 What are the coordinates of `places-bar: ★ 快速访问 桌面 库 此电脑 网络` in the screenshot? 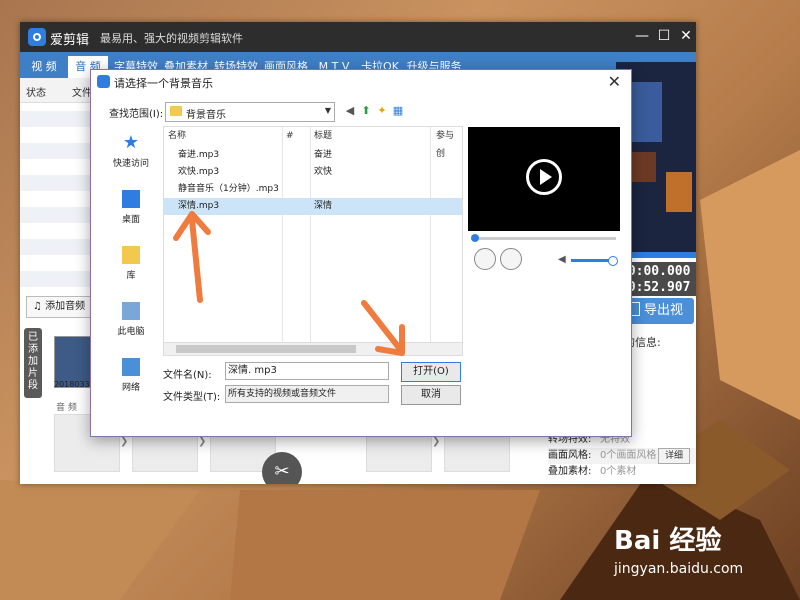 It's located at (131, 268).